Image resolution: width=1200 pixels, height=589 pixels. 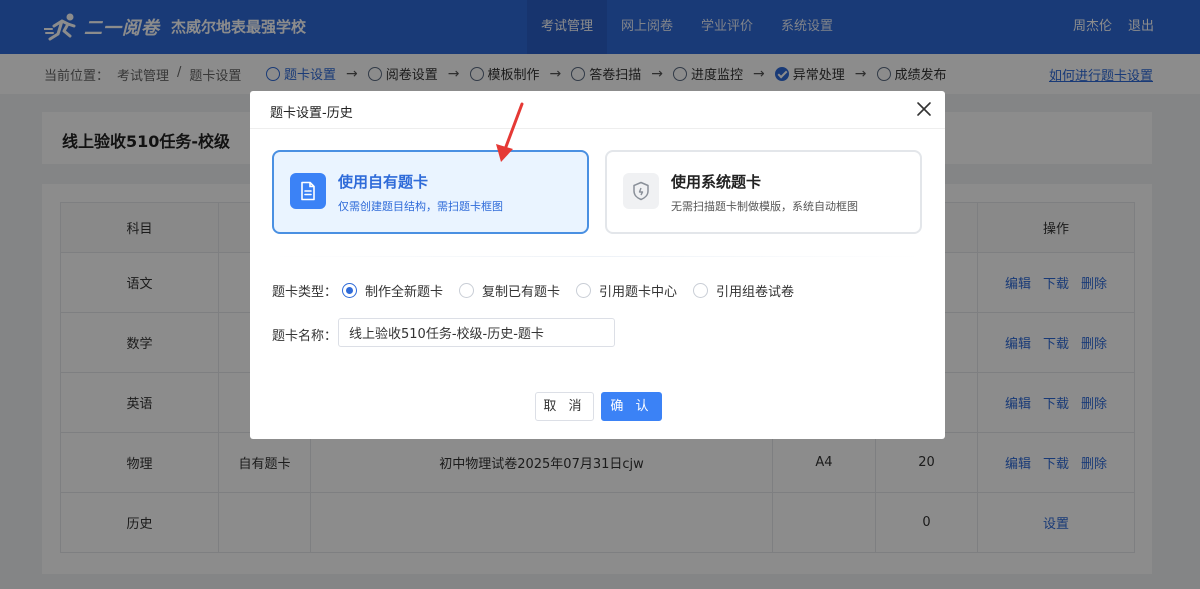 I want to click on shield-icon, so click(x=641, y=191).